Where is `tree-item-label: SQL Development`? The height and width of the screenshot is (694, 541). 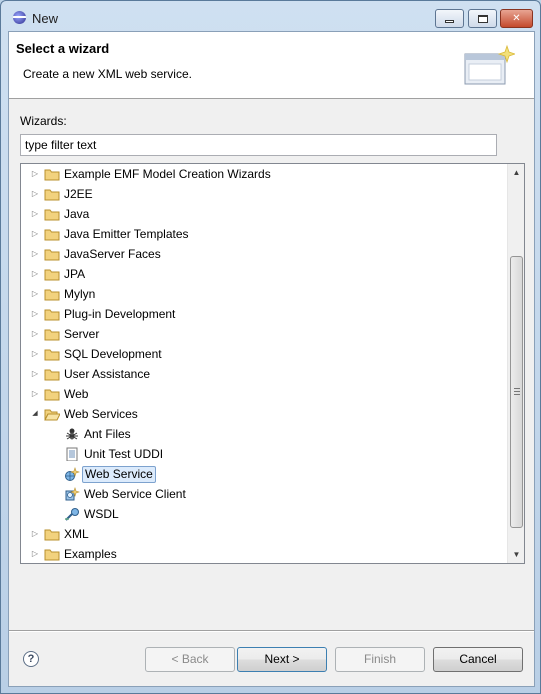 tree-item-label: SQL Development is located at coordinates (113, 354).